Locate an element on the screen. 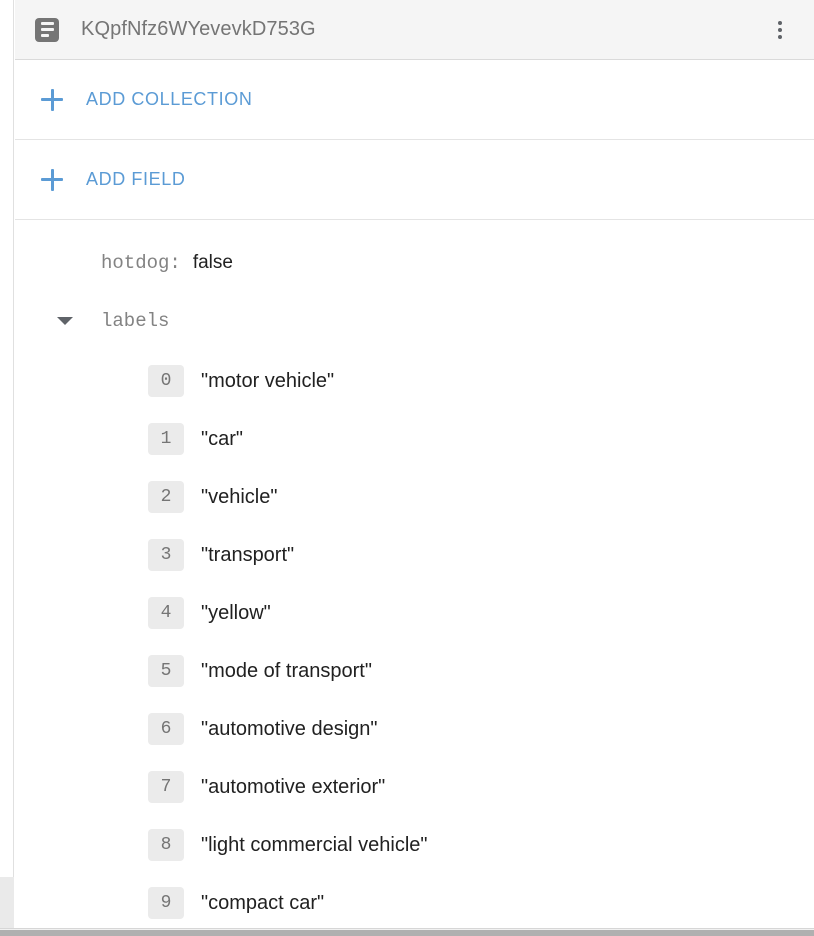 This screenshot has height=936, width=814. list-item: 2 "vehicle" is located at coordinates (414, 497).